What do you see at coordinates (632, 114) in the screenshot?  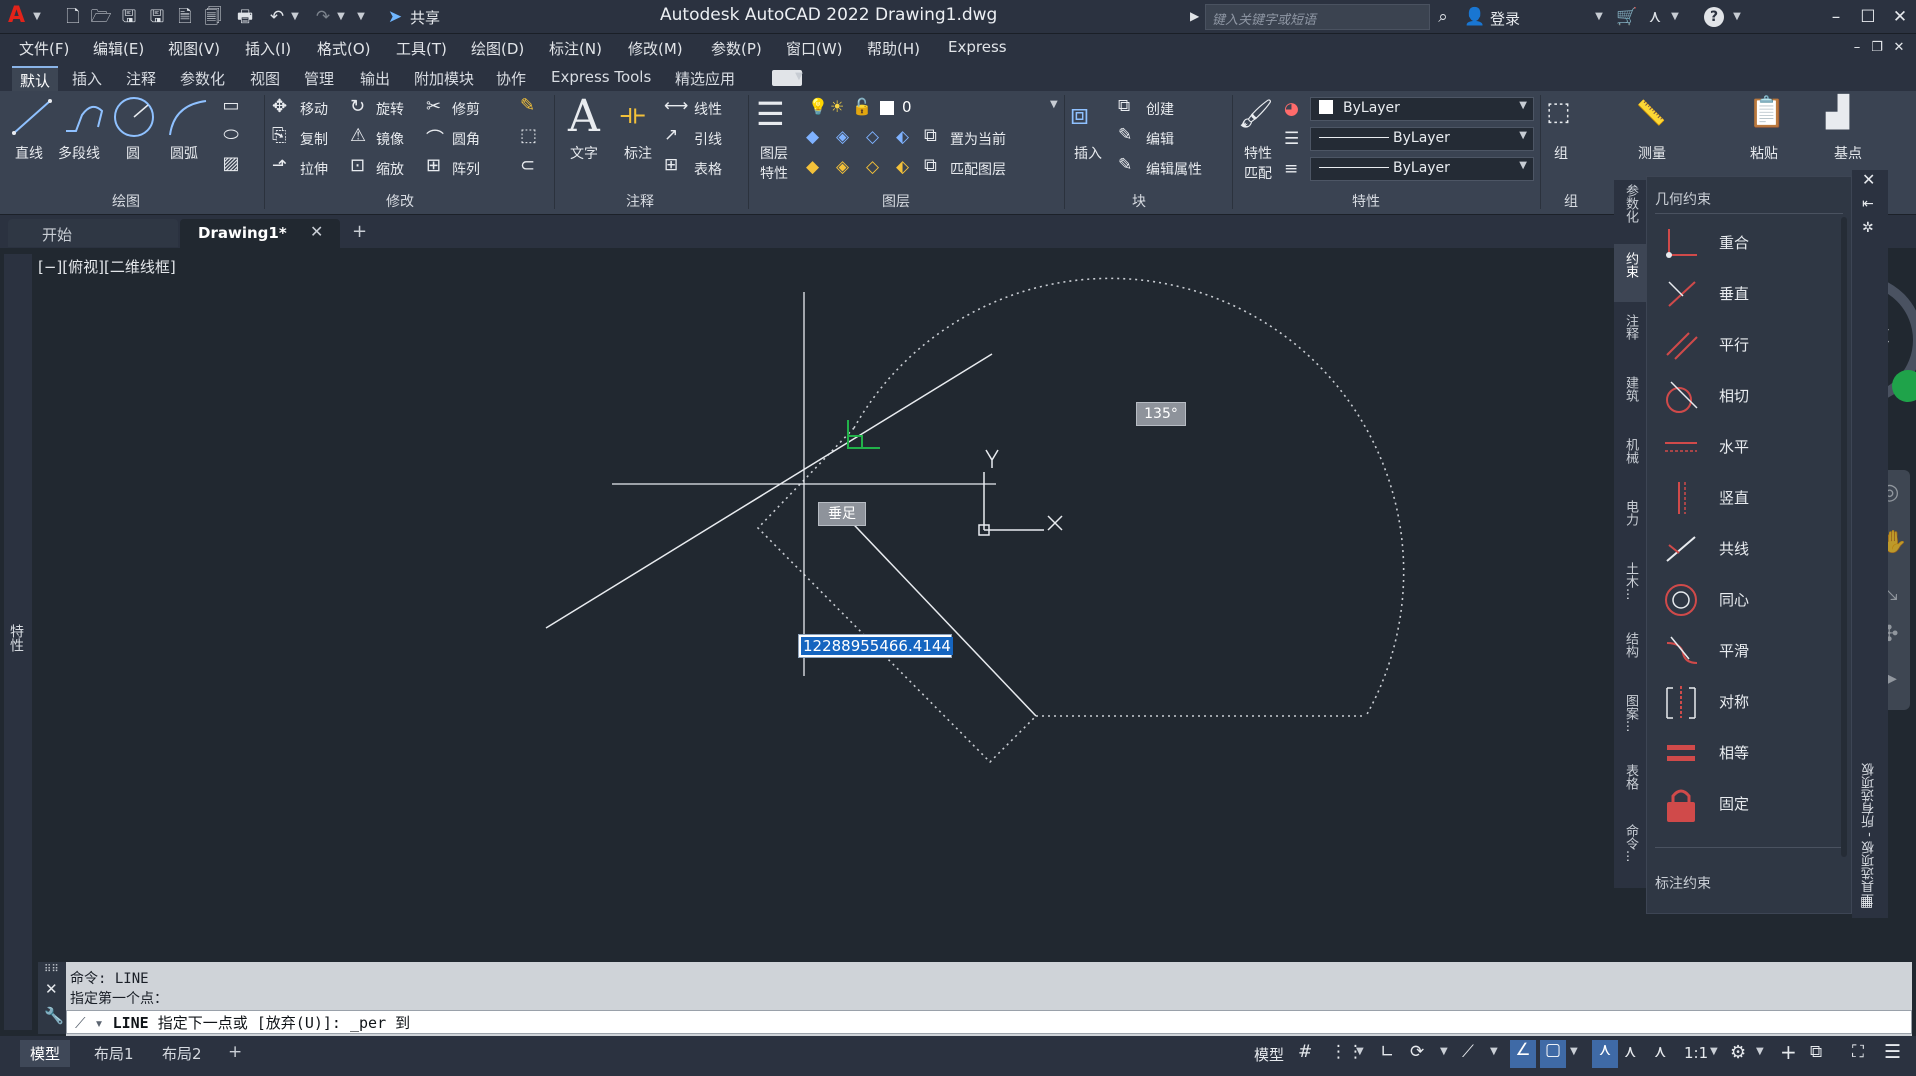 I see `dimension-icon: ⟛` at bounding box center [632, 114].